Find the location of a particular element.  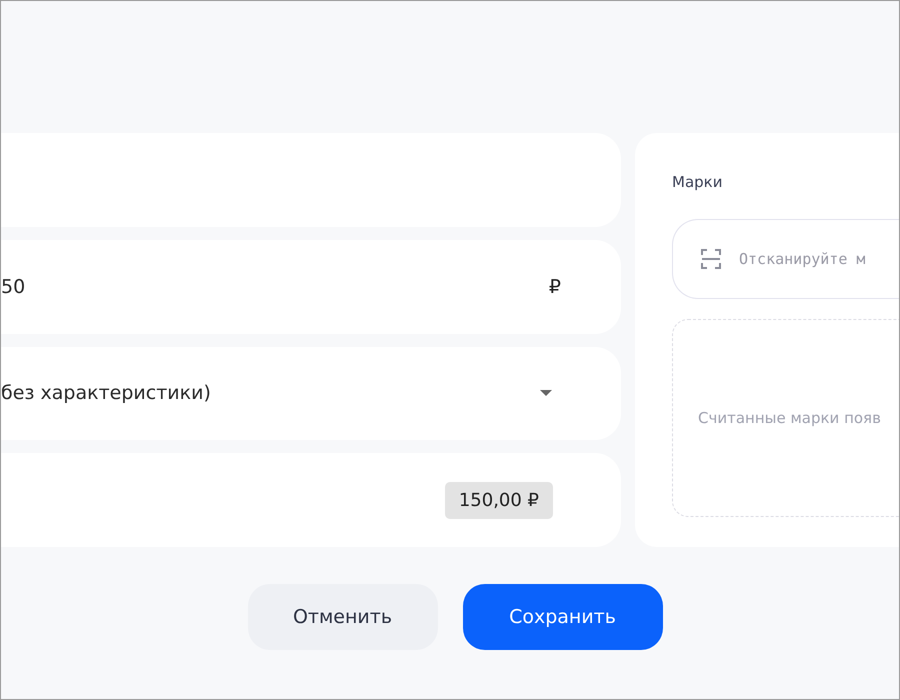

scan-frame-icon is located at coordinates (711, 259).